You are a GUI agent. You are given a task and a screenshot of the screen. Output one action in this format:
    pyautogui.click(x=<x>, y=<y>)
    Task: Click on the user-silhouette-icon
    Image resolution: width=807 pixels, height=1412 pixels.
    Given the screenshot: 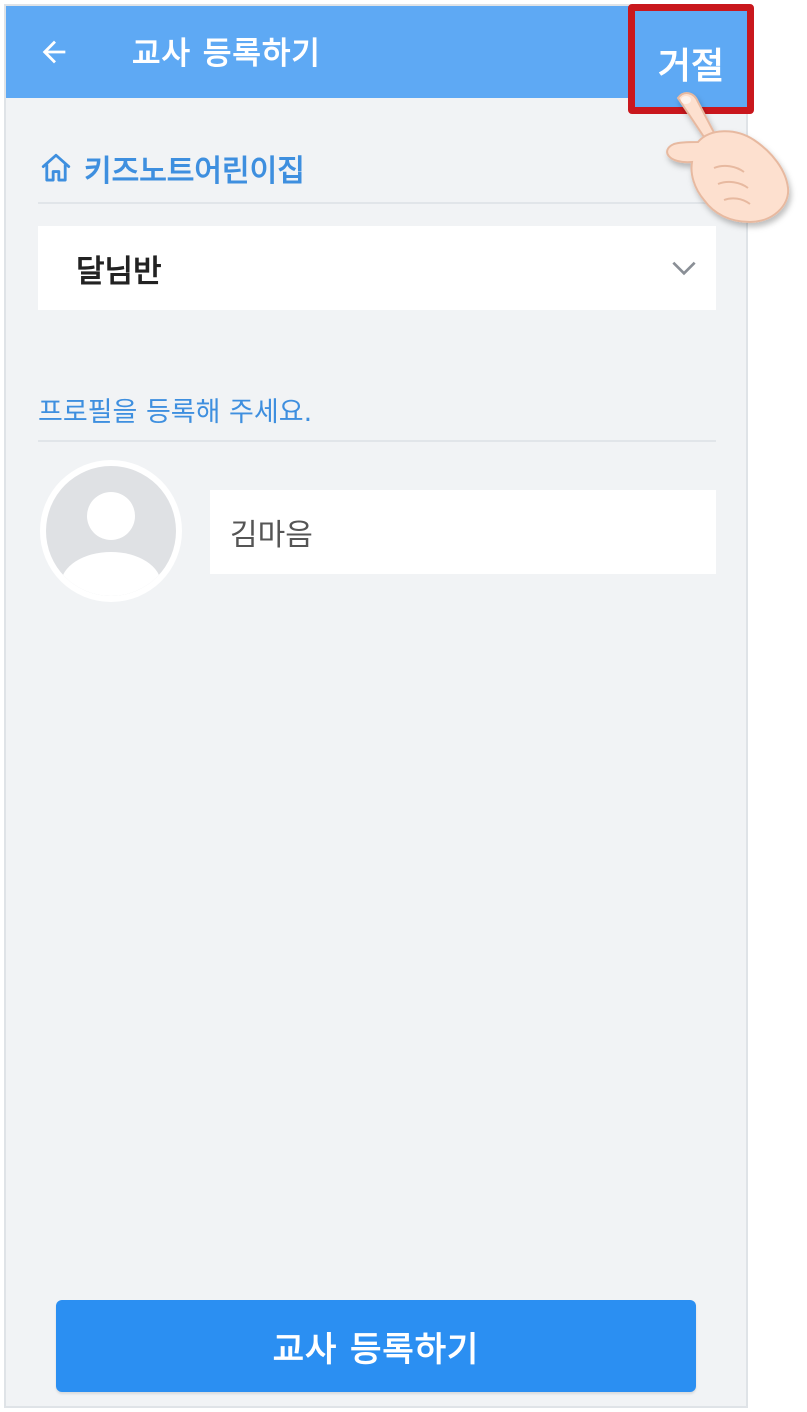 What is the action you would take?
    pyautogui.click(x=111, y=531)
    